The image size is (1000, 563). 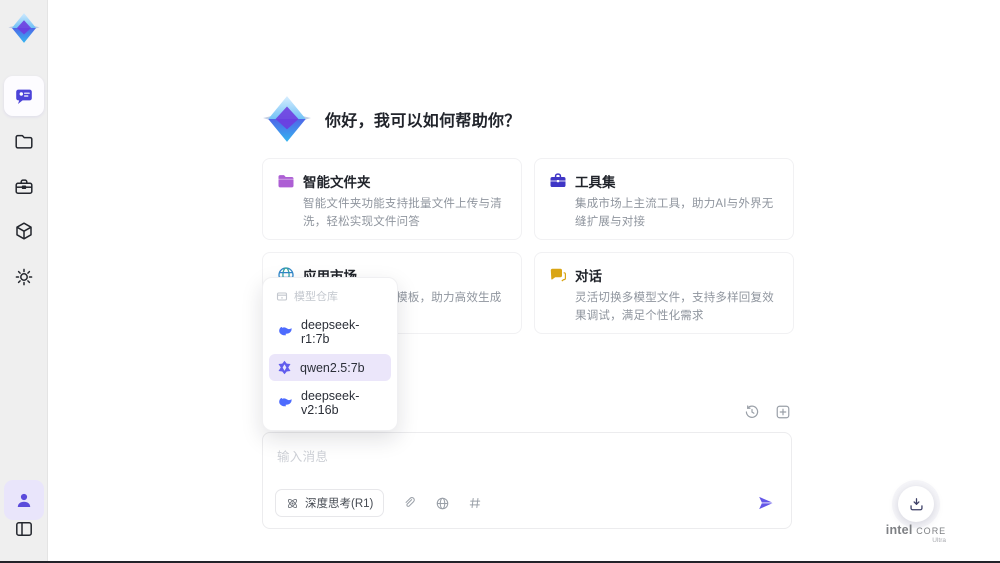 I want to click on folder-icon, so click(x=24, y=141).